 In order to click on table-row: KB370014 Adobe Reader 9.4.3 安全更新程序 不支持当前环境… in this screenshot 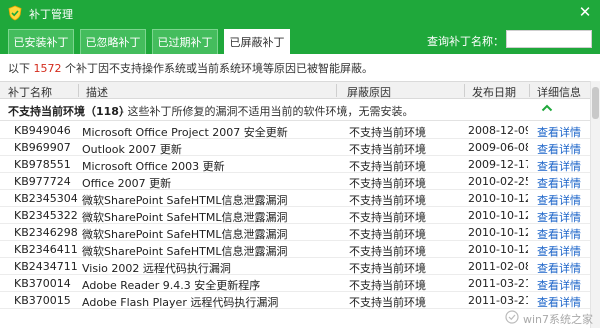, I will do `click(295, 283)`.